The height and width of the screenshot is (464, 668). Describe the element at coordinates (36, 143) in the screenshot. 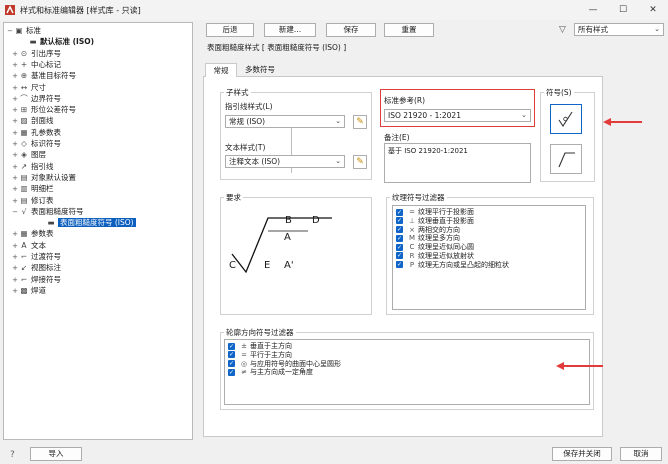

I see `tree-item: + ◇ 标识符号` at that location.